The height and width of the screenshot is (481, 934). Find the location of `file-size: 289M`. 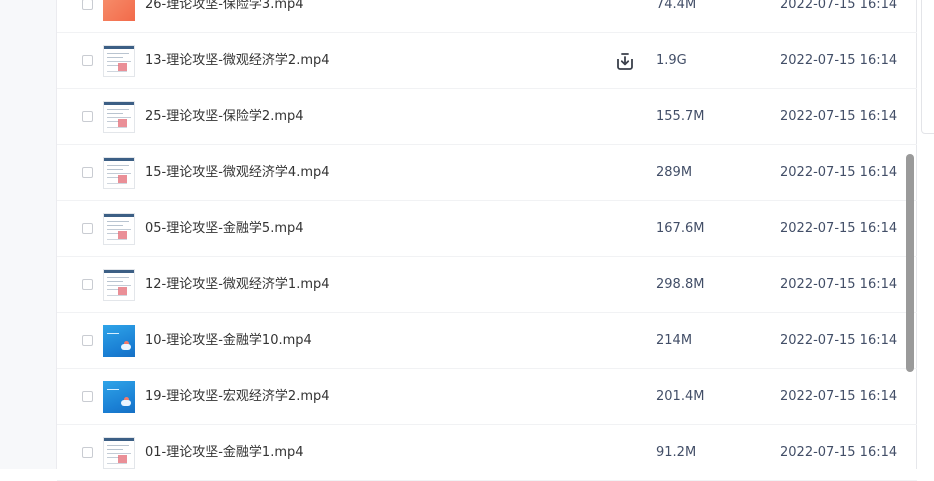

file-size: 289M is located at coordinates (674, 172).